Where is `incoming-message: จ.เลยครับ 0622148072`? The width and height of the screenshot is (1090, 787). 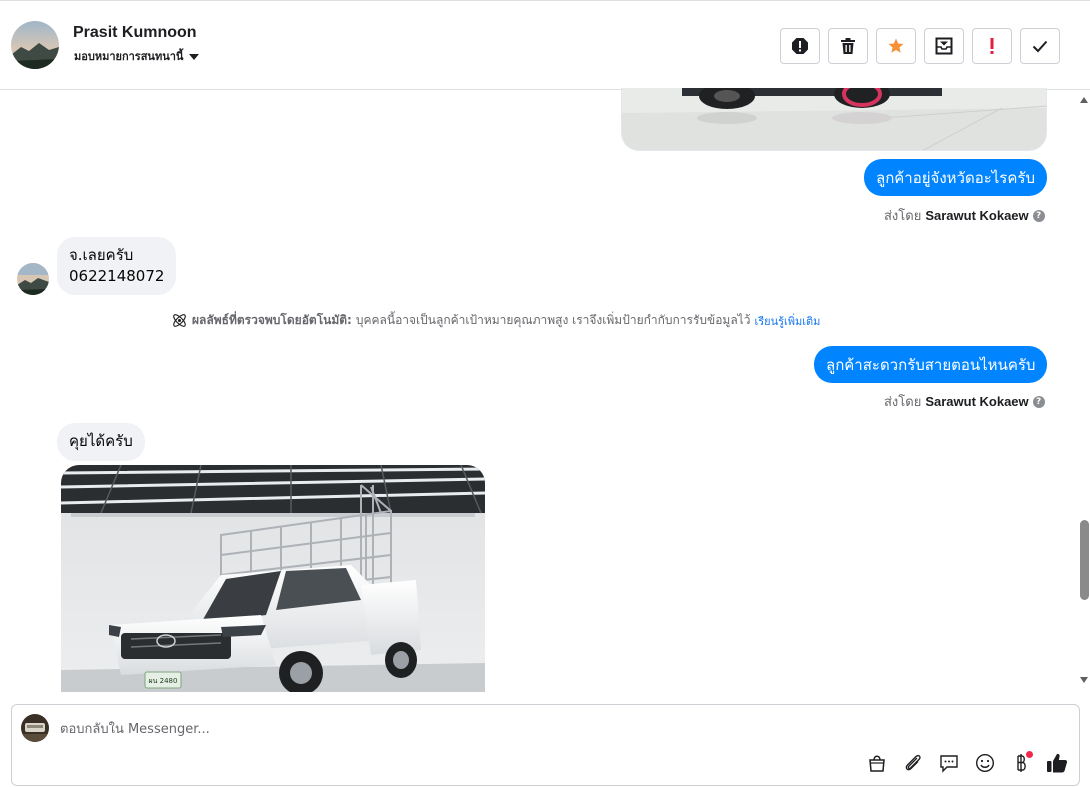 incoming-message: จ.เลยครับ 0622148072 is located at coordinates (117, 266).